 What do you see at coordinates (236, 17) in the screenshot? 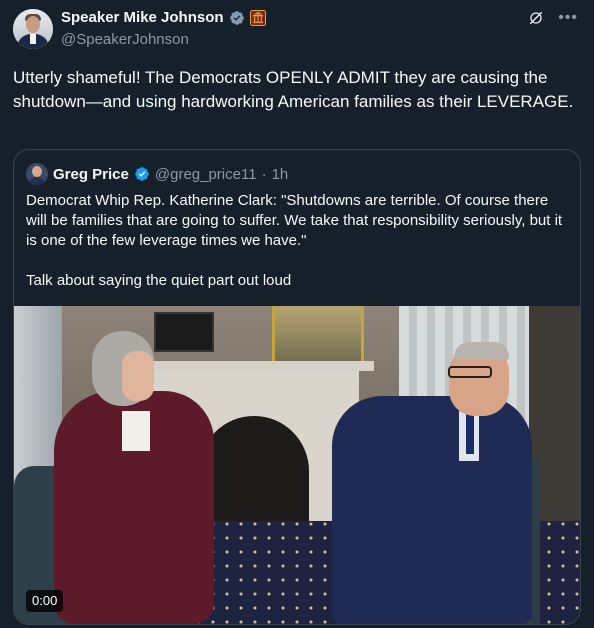
I see `gray-verified-badge-icon` at bounding box center [236, 17].